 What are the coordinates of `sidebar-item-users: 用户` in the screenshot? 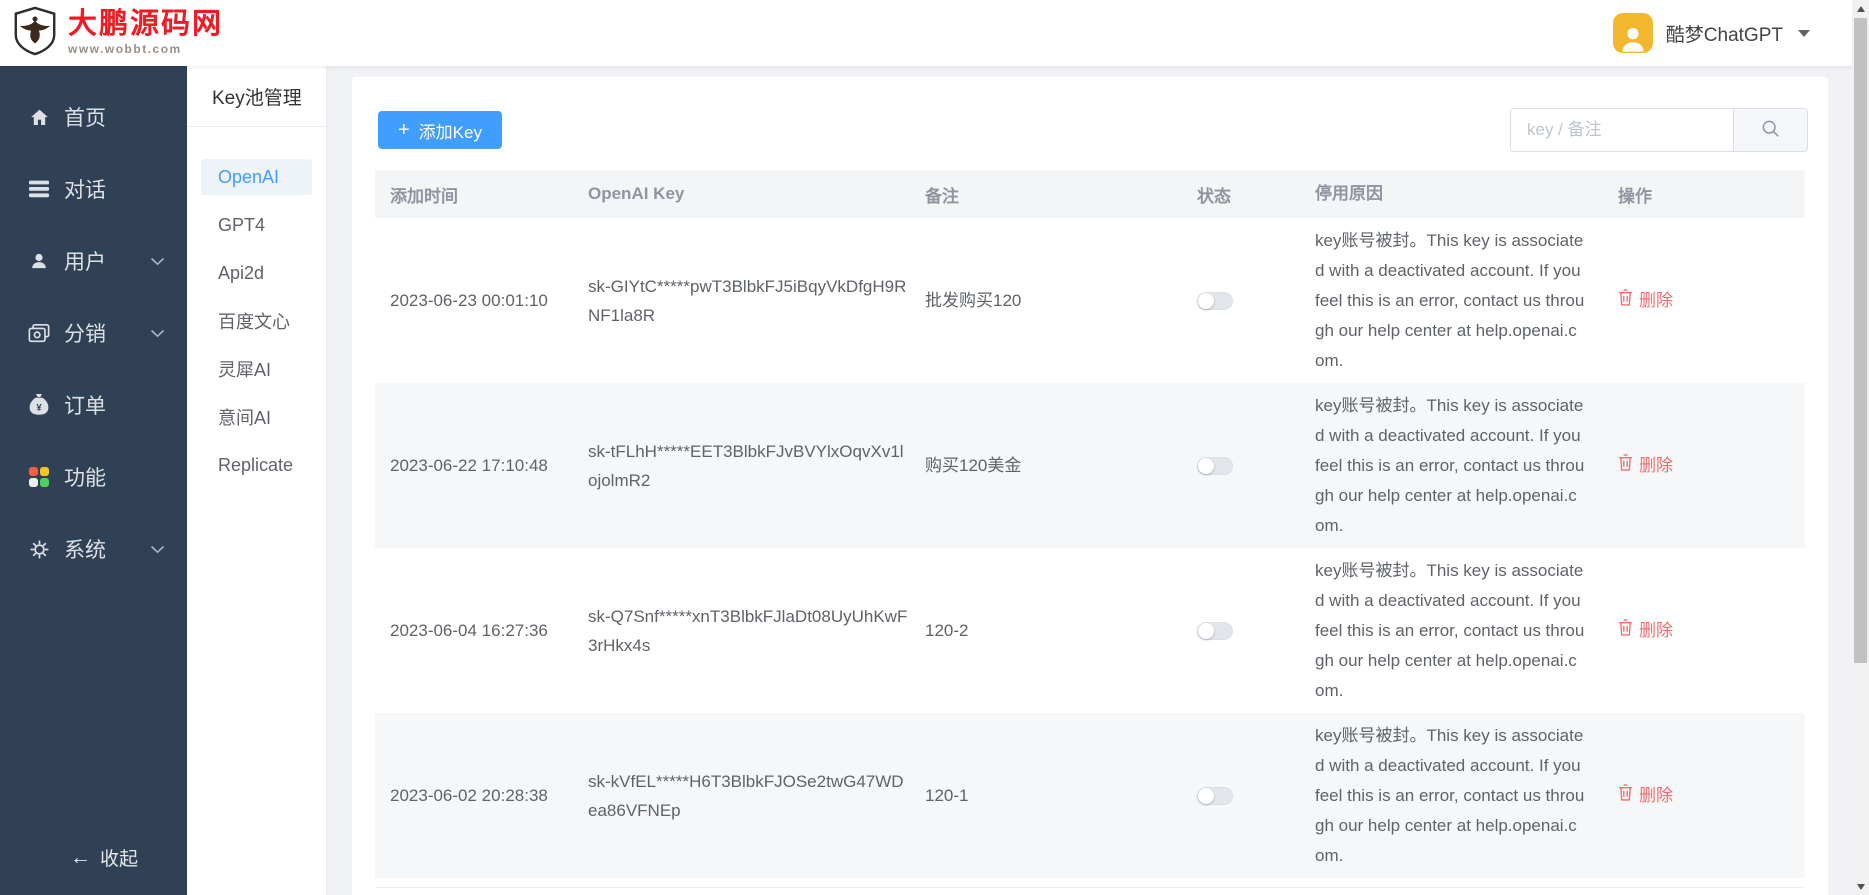 It's located at (93, 261).